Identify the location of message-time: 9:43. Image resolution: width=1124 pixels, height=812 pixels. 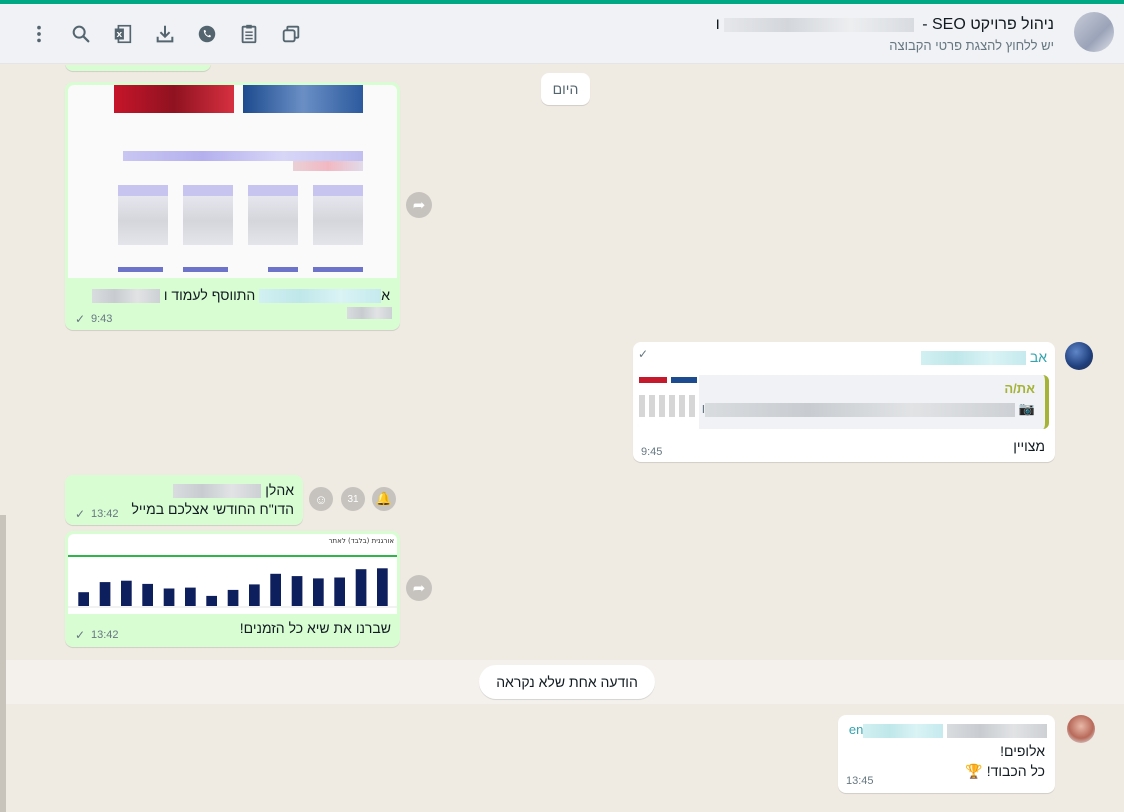
(102, 319).